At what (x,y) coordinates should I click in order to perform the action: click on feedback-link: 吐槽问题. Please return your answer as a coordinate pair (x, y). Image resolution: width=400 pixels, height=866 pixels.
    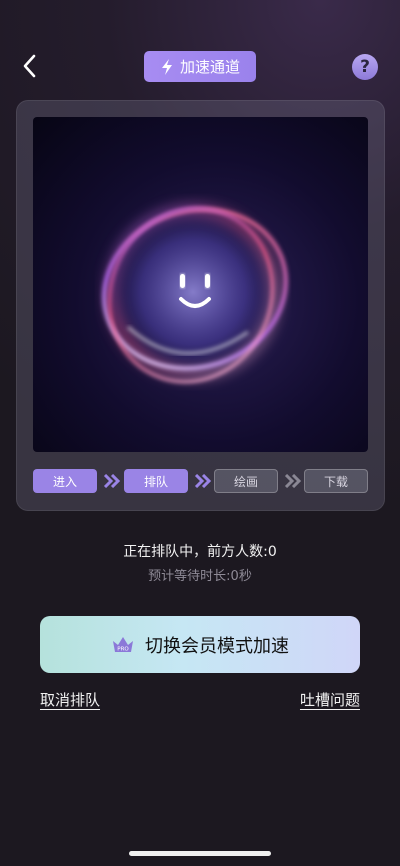
    Looking at the image, I should click on (330, 699).